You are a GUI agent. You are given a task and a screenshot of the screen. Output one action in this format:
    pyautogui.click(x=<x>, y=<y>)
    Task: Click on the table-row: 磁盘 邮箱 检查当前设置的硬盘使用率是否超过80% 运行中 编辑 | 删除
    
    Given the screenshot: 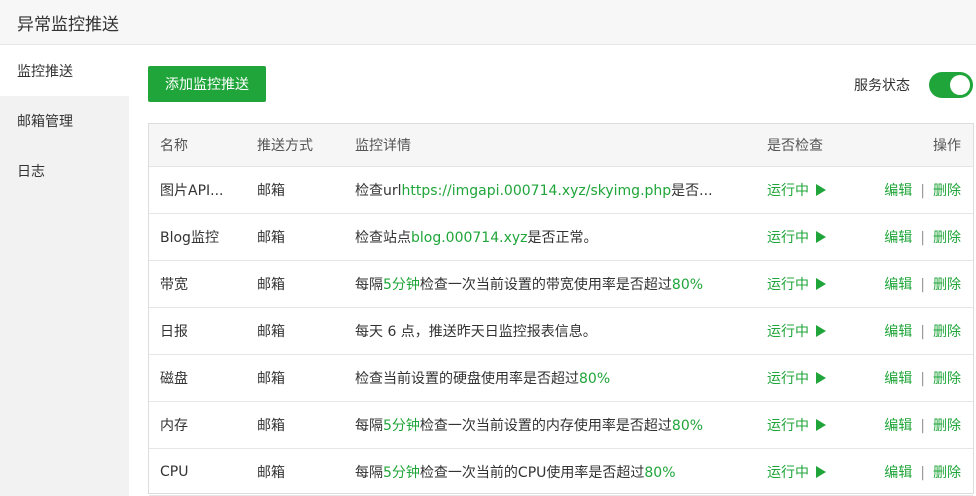 What is the action you would take?
    pyautogui.click(x=561, y=378)
    